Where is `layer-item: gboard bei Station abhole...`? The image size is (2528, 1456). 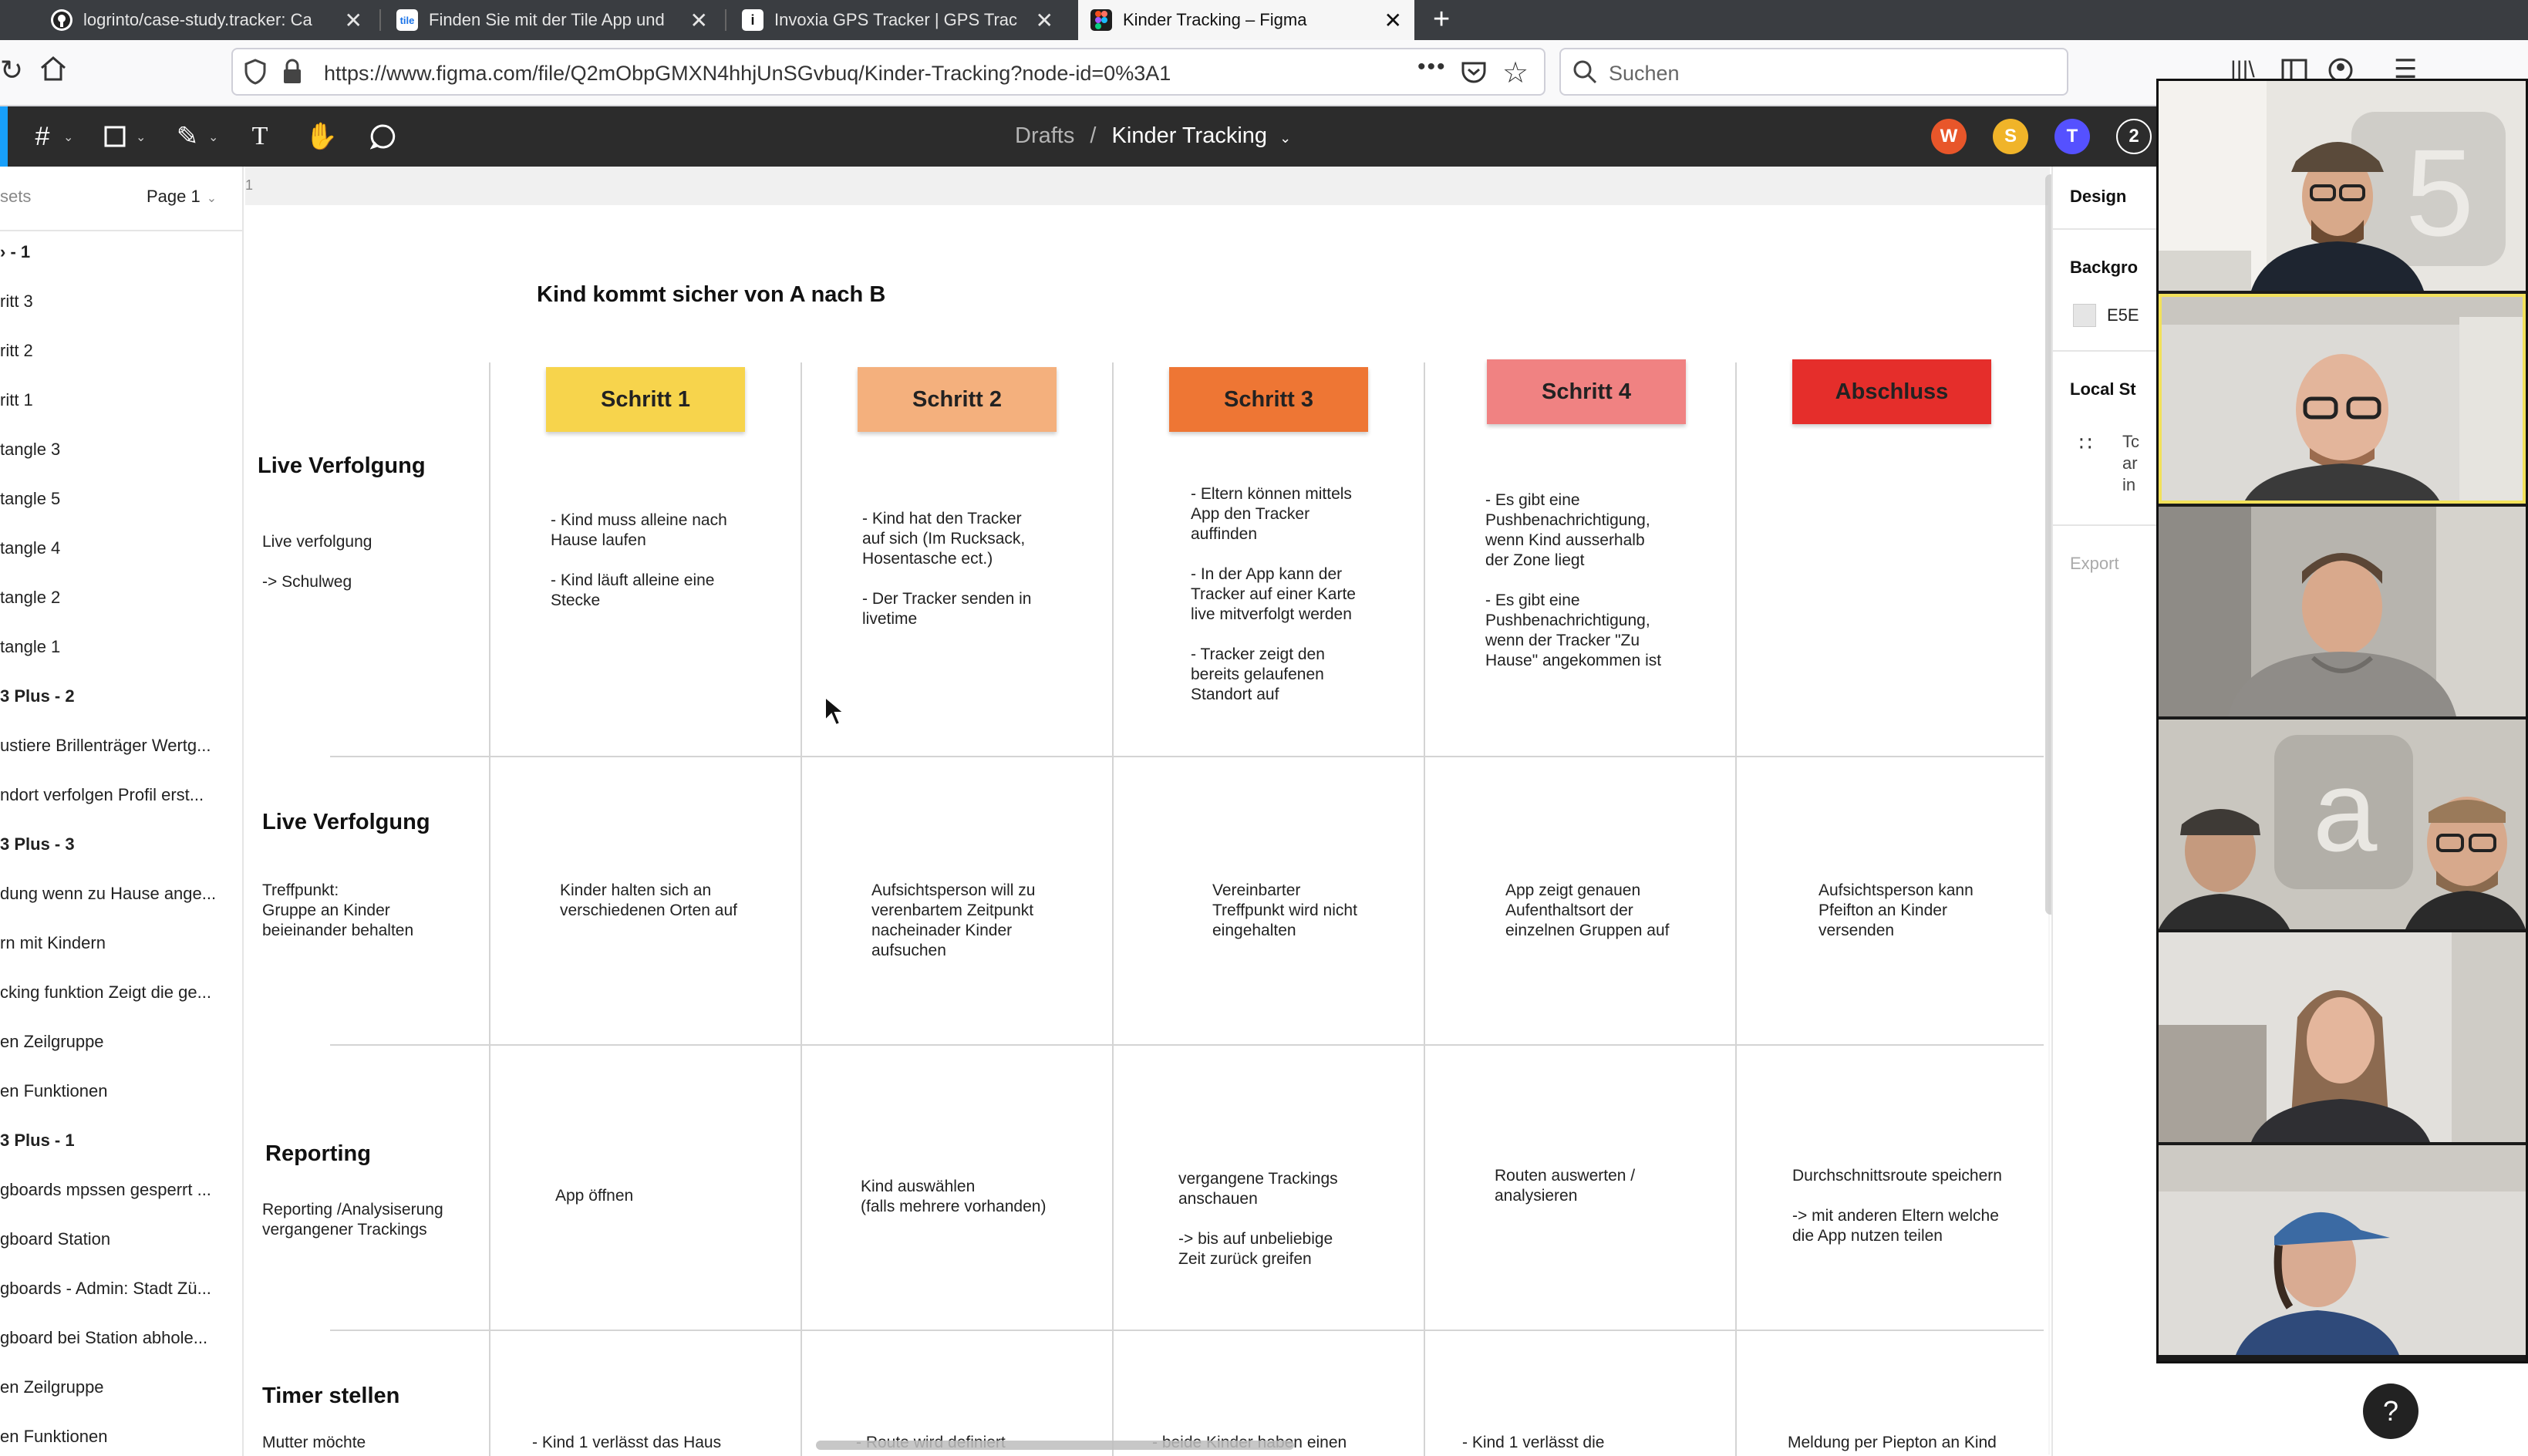
layer-item: gboard bei Station abhole... is located at coordinates (119, 1338).